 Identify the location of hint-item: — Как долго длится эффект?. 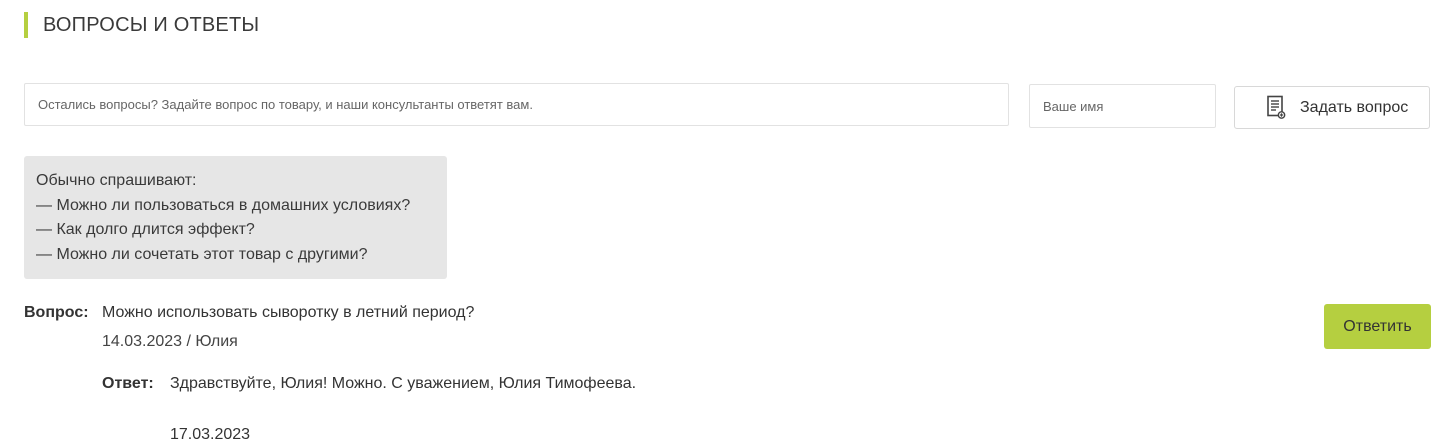
(145, 229).